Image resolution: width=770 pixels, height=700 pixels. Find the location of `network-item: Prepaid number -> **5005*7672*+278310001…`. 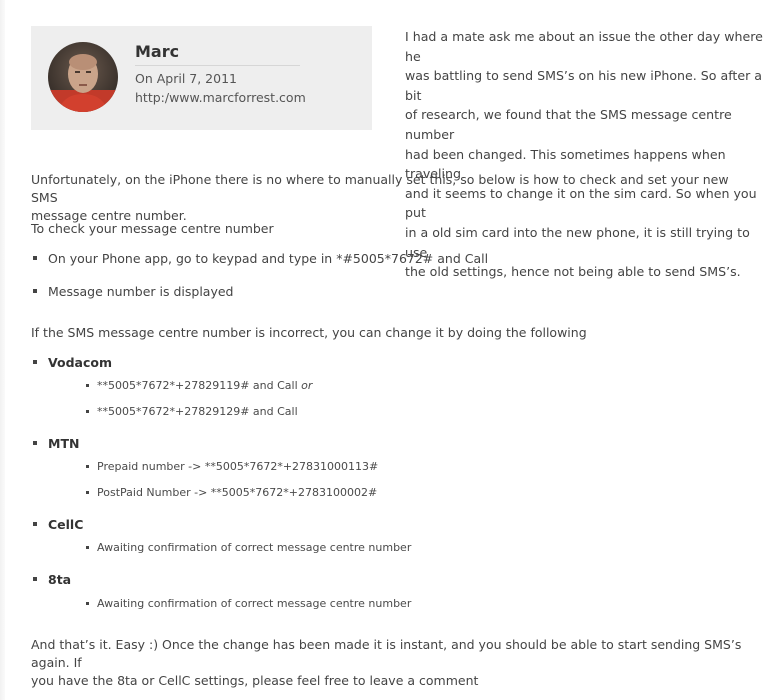

network-item: Prepaid number -> **5005*7672*+278310001… is located at coordinates (237, 466).